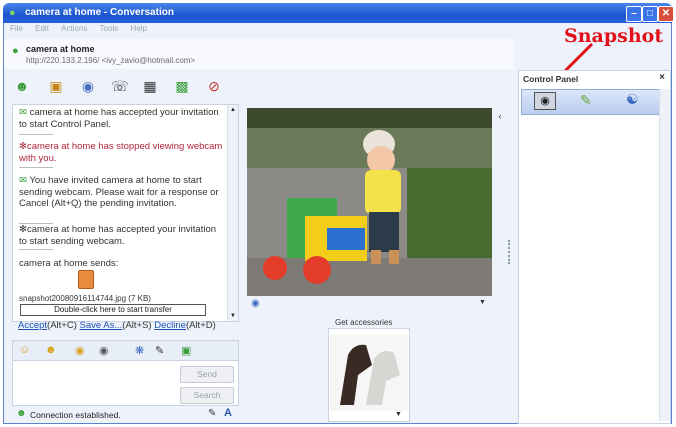 The height and width of the screenshot is (427, 676). I want to click on background-icon: ▣, so click(186, 350).